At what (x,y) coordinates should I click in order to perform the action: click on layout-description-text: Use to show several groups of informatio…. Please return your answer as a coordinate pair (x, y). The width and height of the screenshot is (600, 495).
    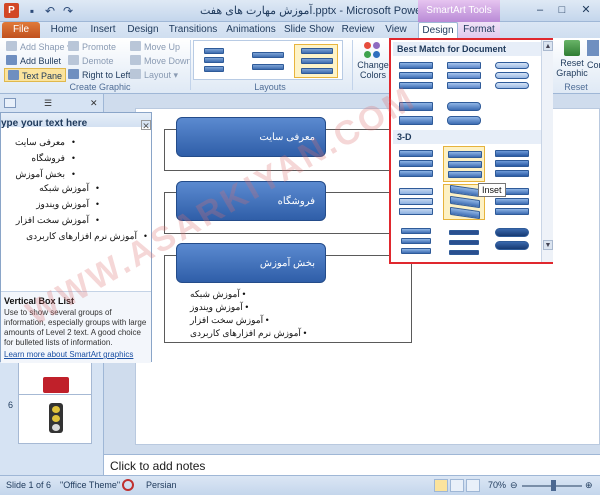
    Looking at the image, I should click on (75, 327).